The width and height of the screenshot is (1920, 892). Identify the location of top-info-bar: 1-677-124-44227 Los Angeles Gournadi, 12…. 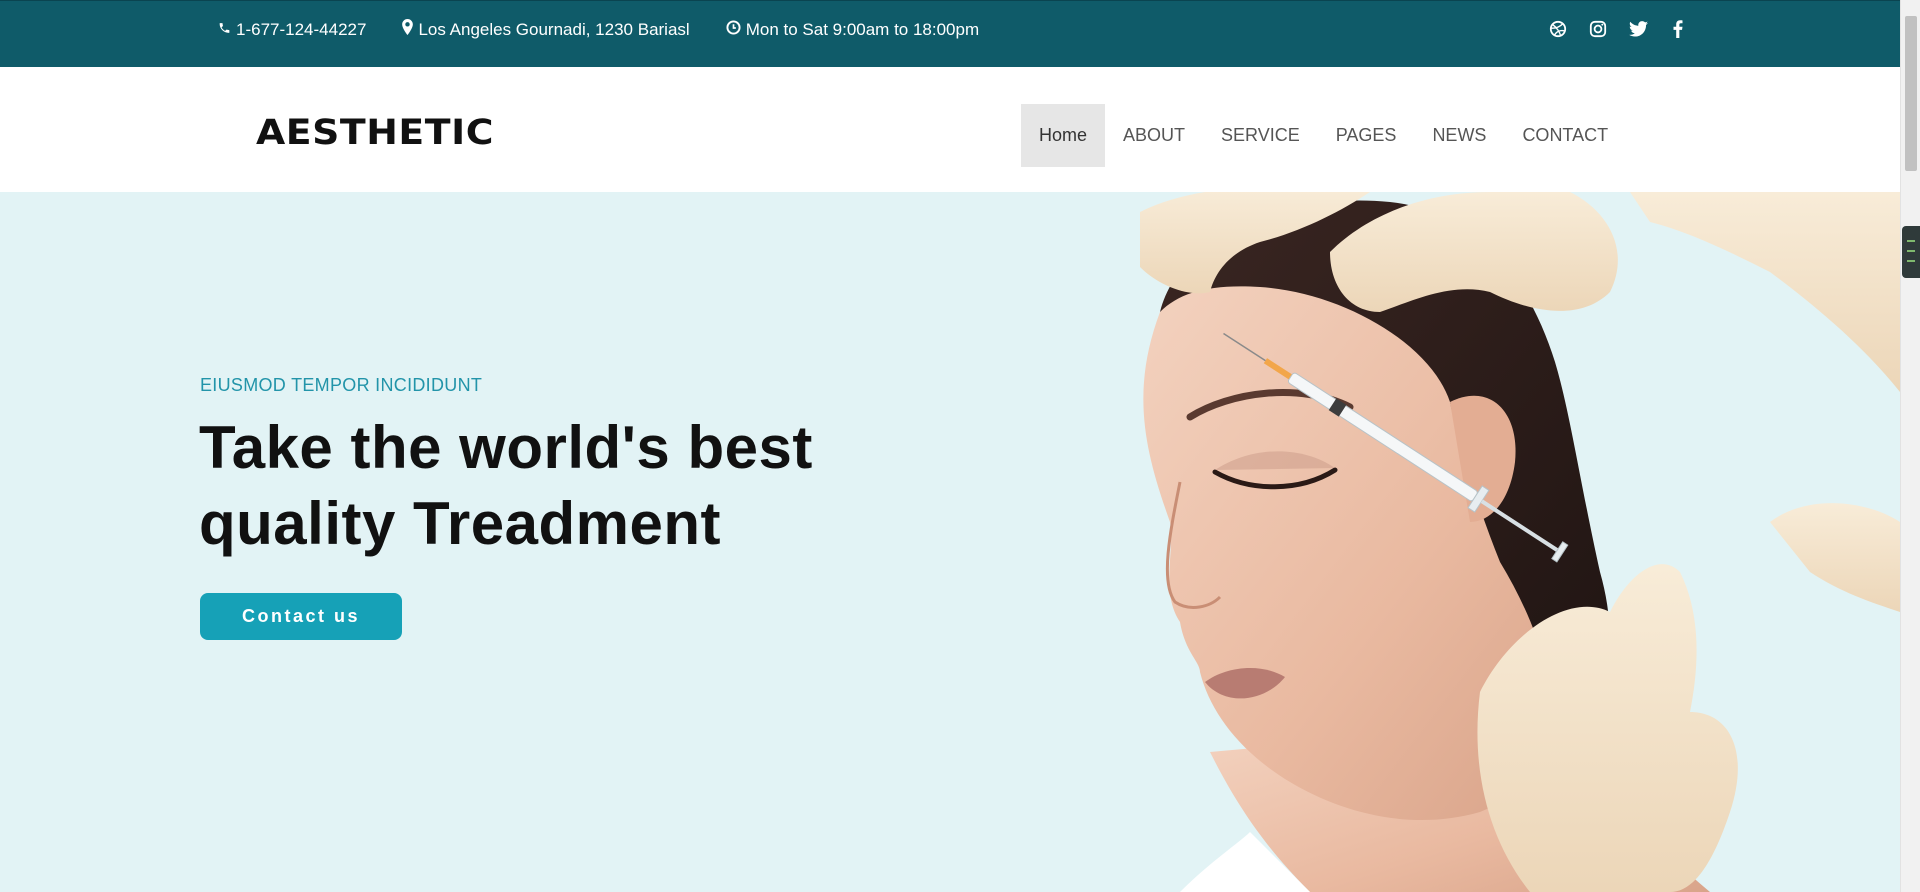
(950, 33).